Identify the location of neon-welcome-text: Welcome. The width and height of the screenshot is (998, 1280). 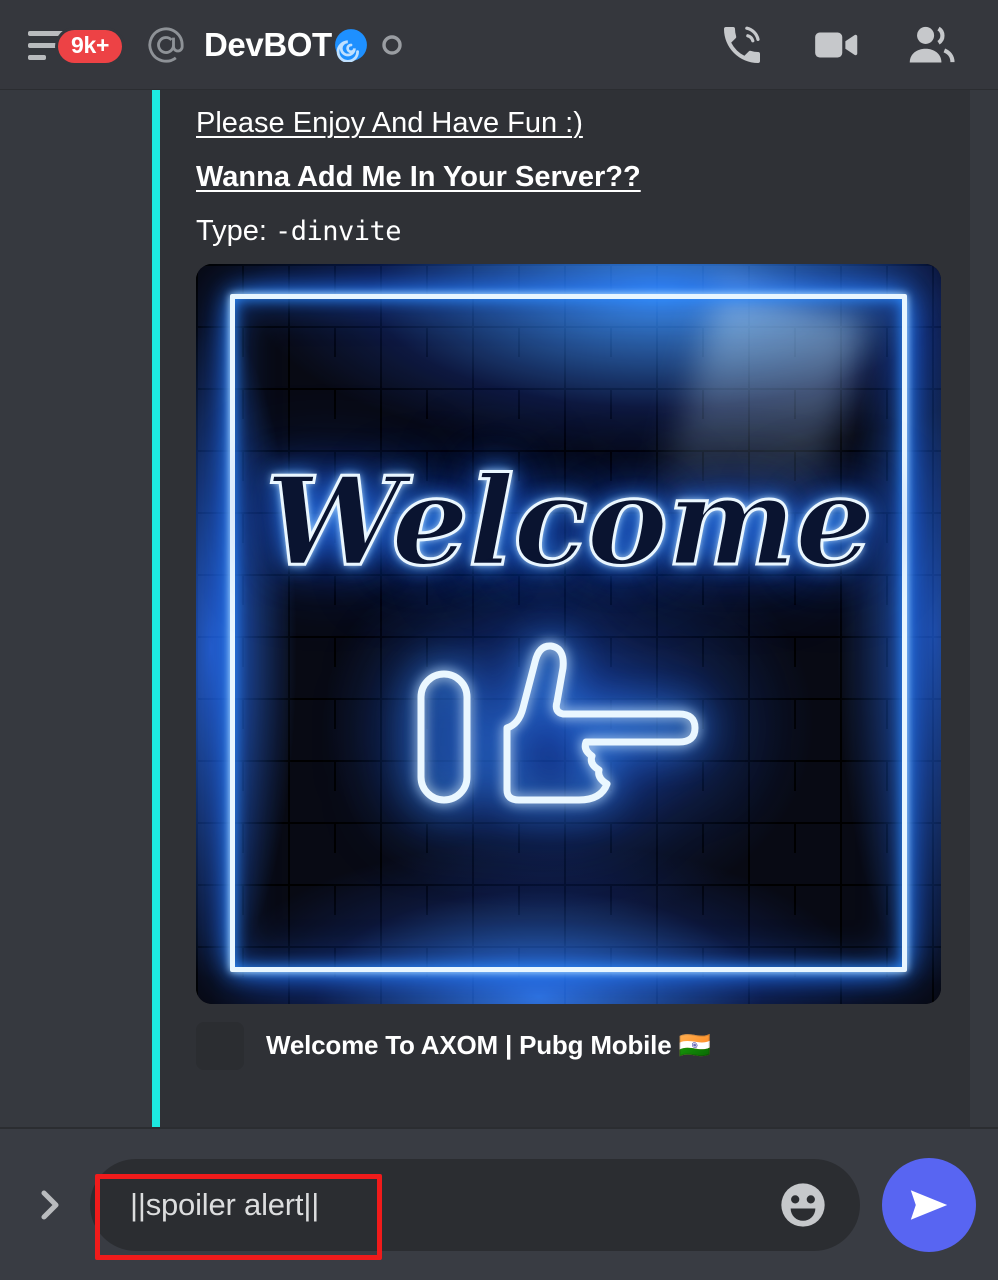
(569, 520).